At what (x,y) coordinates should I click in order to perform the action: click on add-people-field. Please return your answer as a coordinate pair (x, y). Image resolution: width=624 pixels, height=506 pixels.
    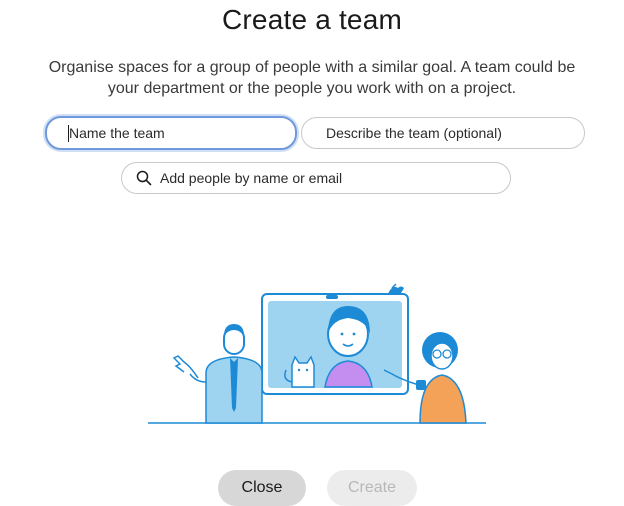
    Looking at the image, I should click on (316, 178).